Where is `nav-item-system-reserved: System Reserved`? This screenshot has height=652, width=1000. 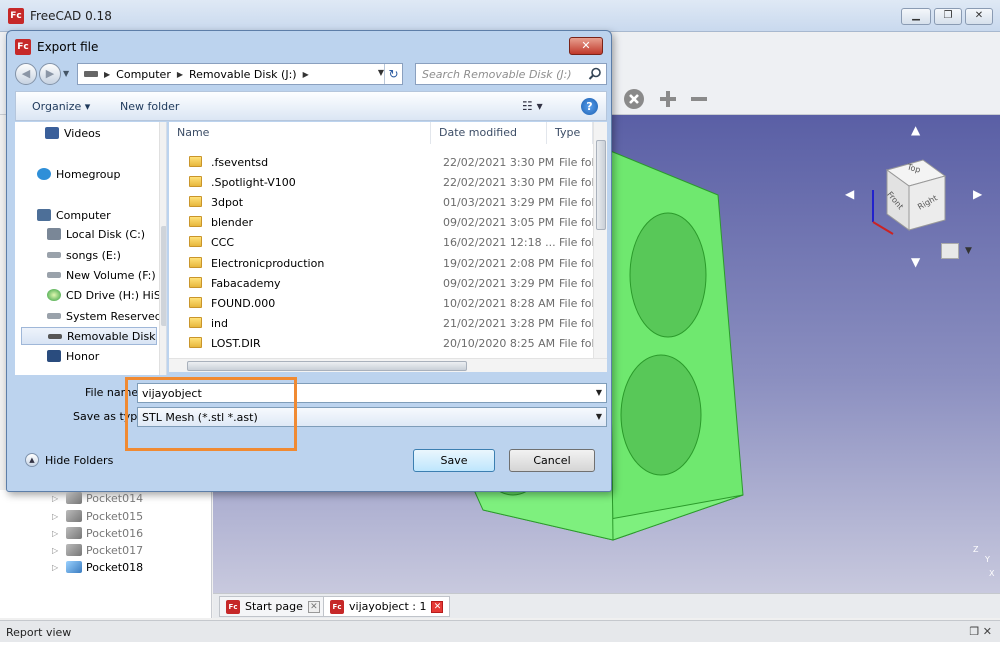
nav-item-system-reserved: System Reserved is located at coordinates (104, 316).